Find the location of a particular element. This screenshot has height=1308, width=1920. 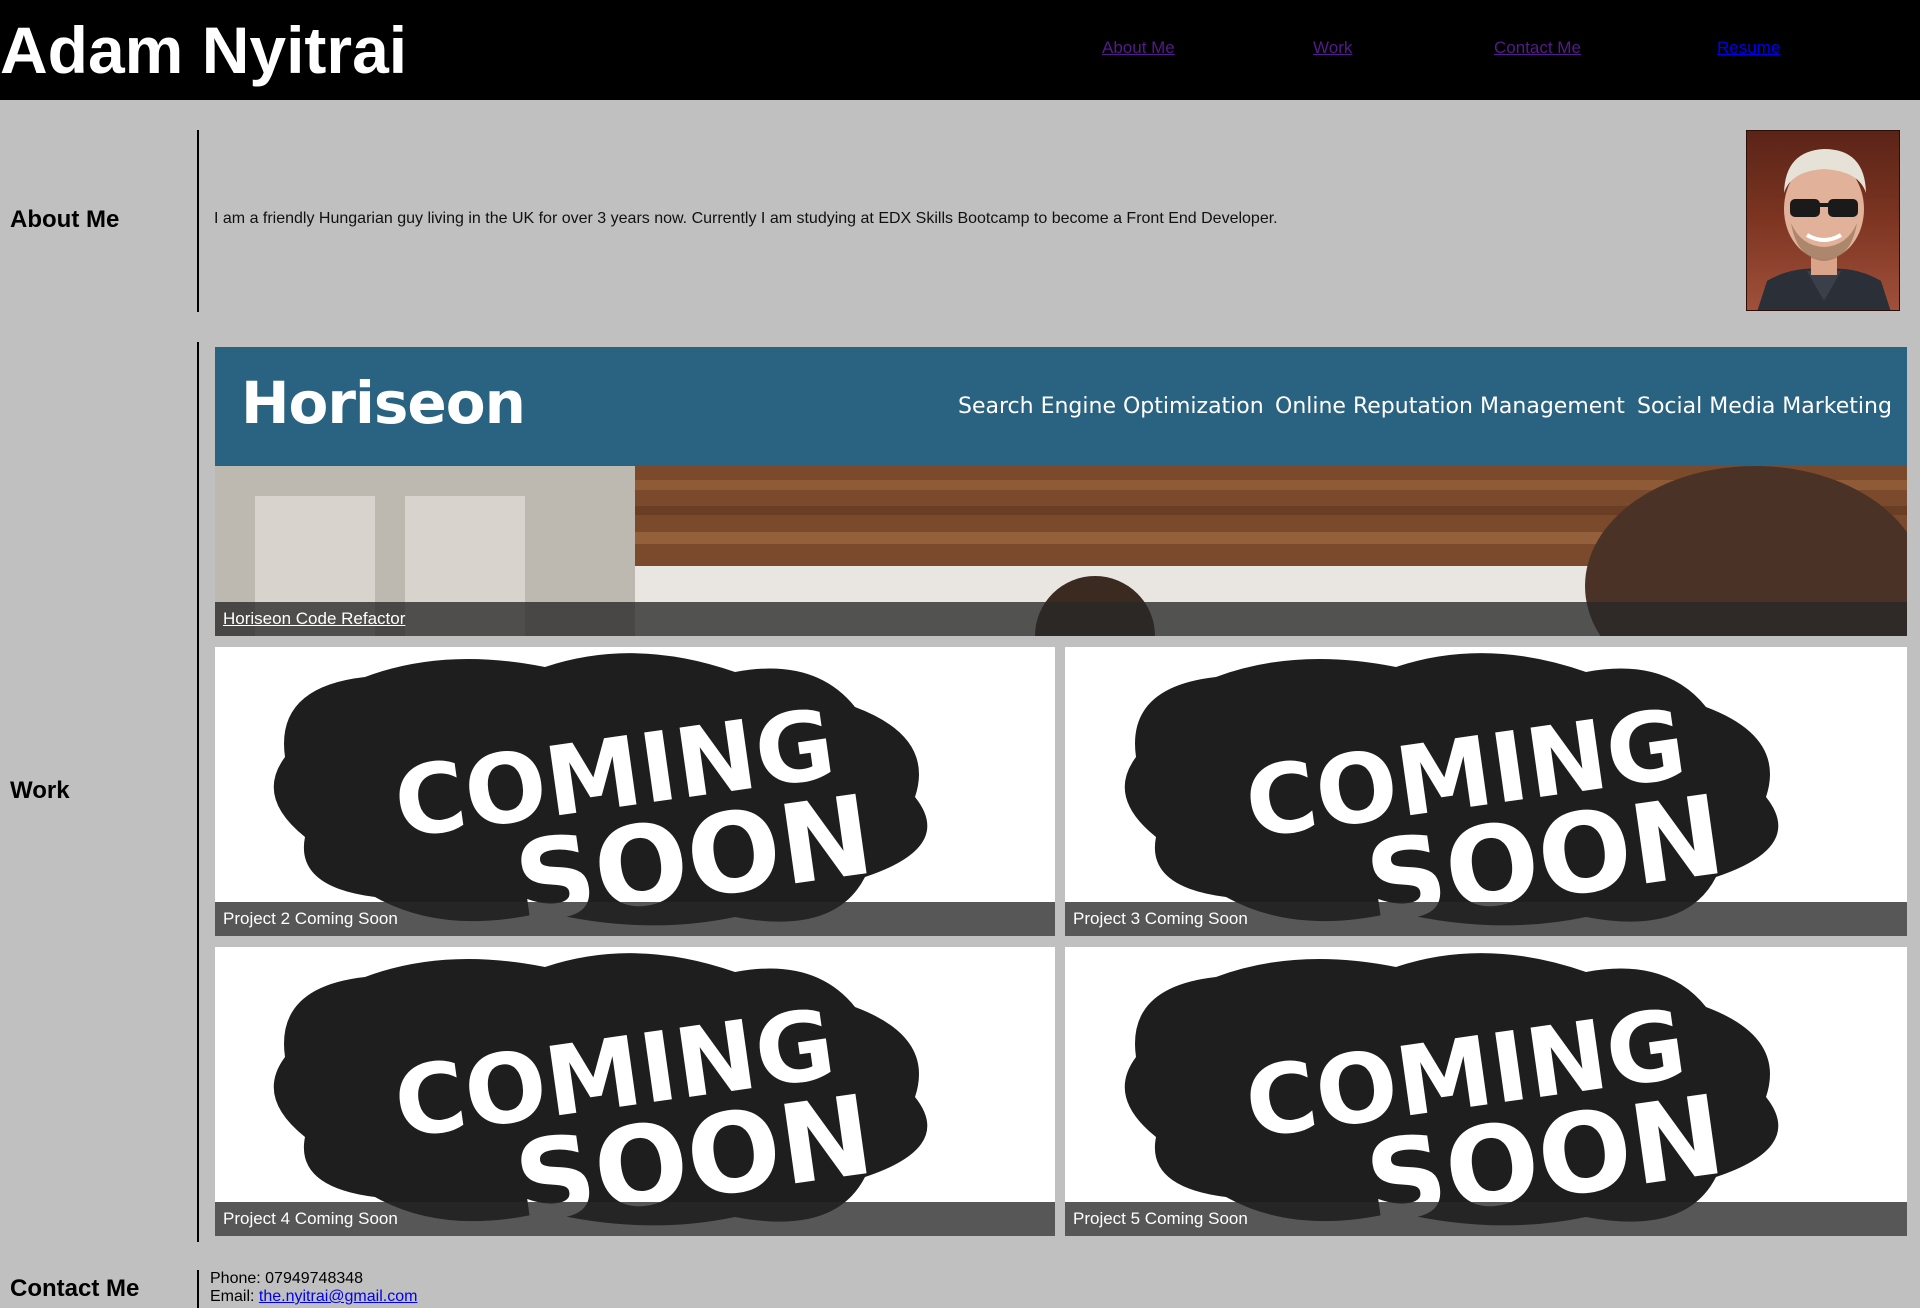

horiseon-menu-item: Search Engine Optimization is located at coordinates (1111, 406).